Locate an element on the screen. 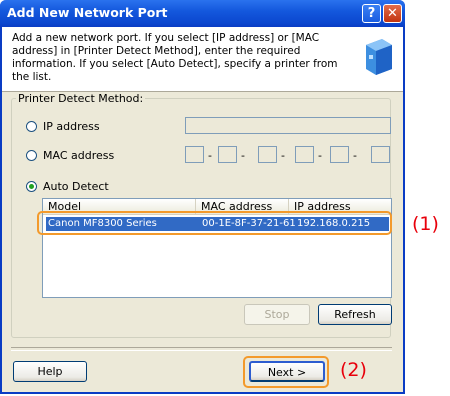 The image size is (450, 396). dialog-title: Add New Network Port is located at coordinates (87, 12).